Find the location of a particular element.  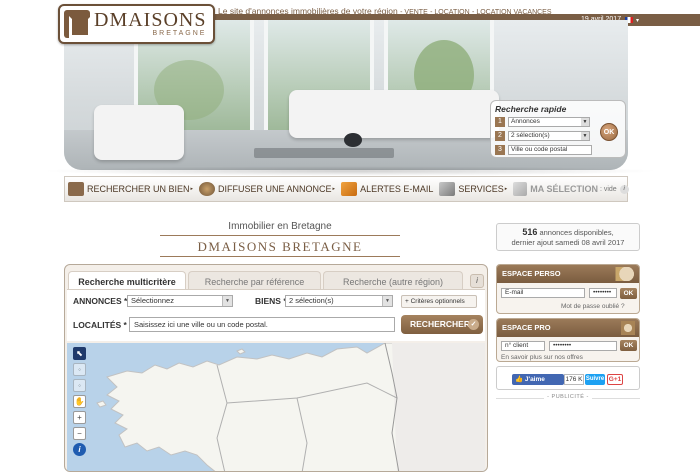

language-dropdown-icon: ▾ is located at coordinates (637, 20).